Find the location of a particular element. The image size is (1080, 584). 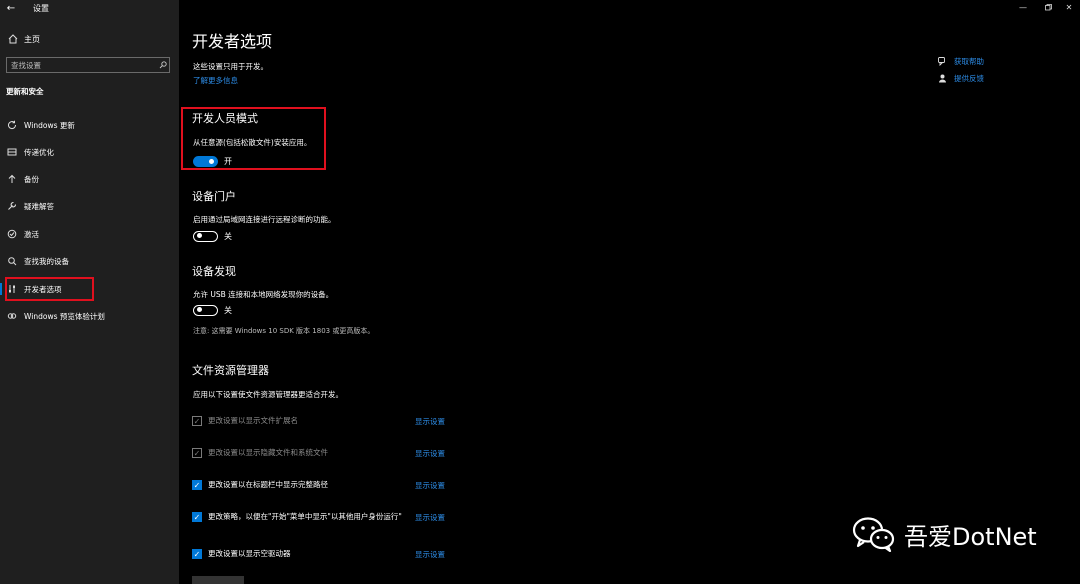

sidebar-item-windows-update: Windows 更新 is located at coordinates (89, 125).